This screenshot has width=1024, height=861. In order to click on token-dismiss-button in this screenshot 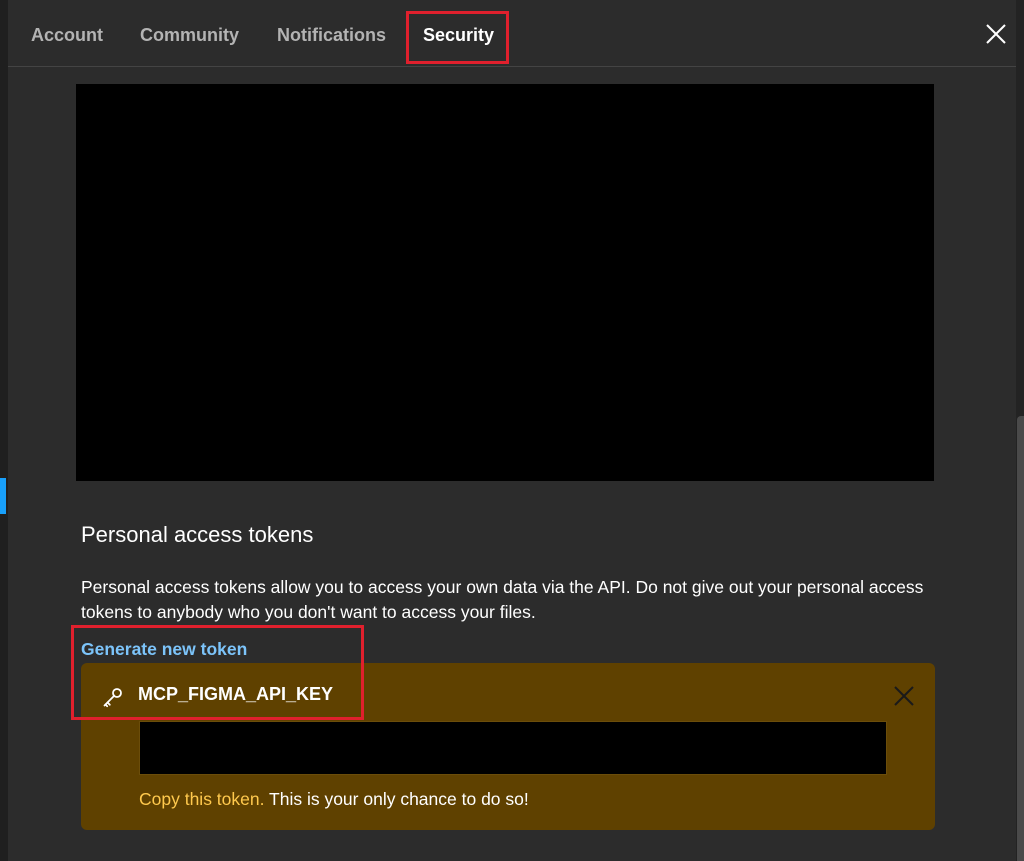, I will do `click(904, 696)`.